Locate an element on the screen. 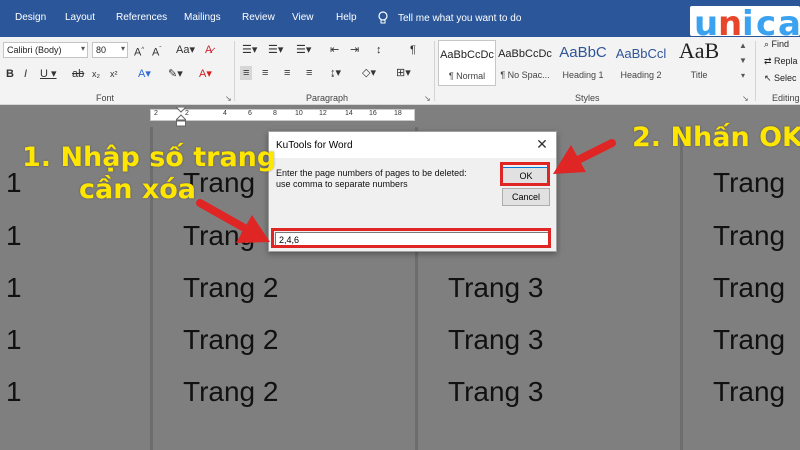 This screenshot has width=800, height=450. indent-marker-icon is located at coordinates (181, 117).